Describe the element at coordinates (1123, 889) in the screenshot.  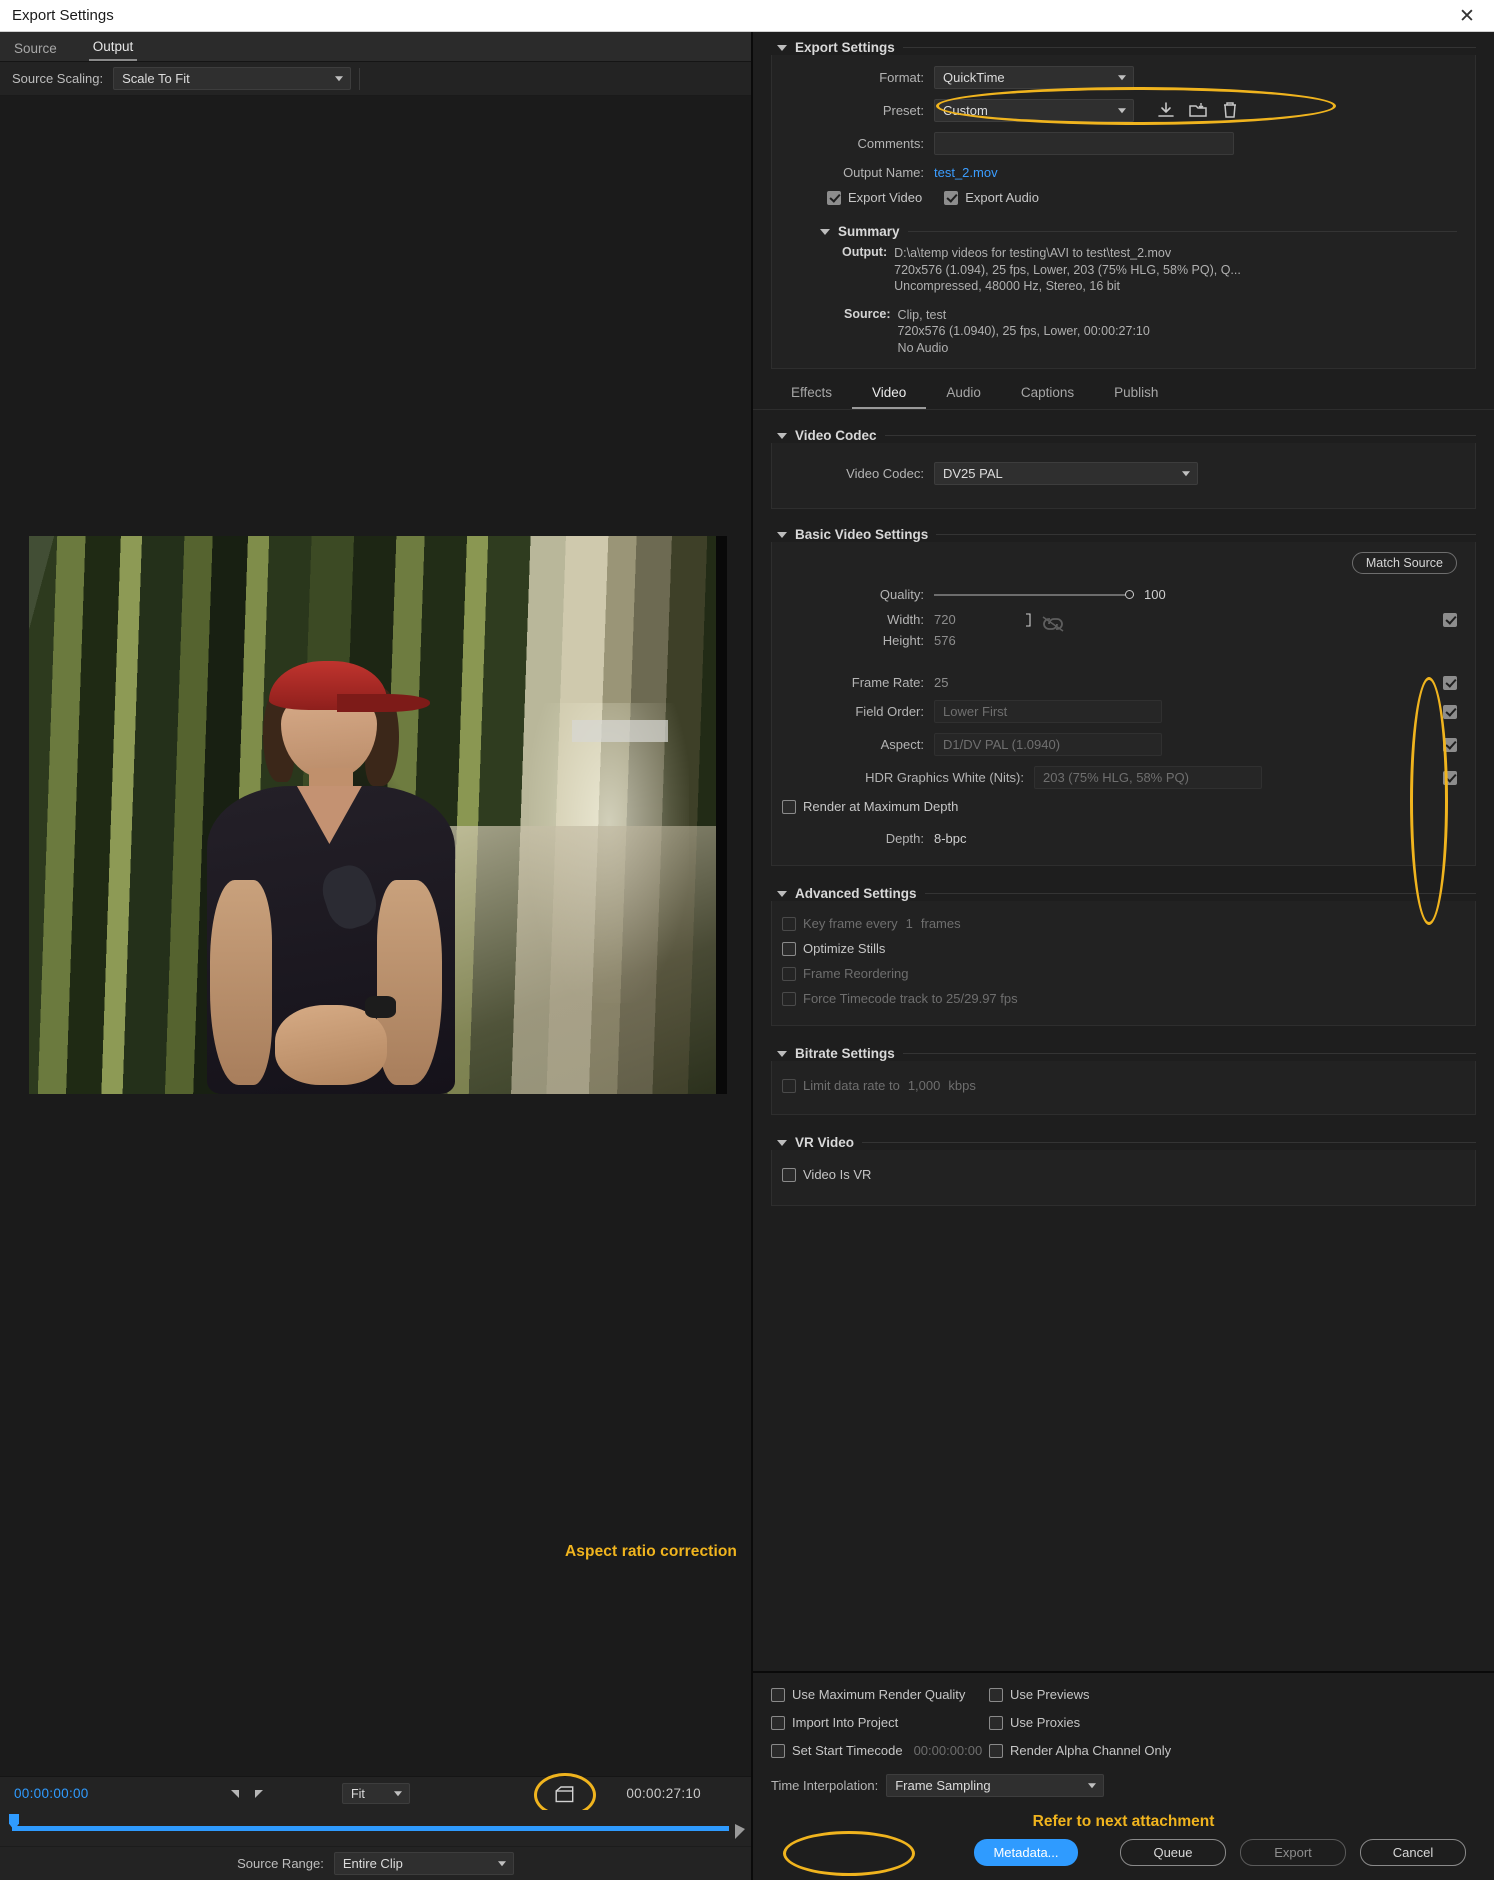
I see `advanced-settings-header: Advanced Settings` at that location.